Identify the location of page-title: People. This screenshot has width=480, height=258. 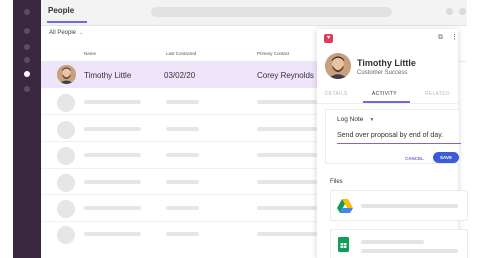
(61, 10).